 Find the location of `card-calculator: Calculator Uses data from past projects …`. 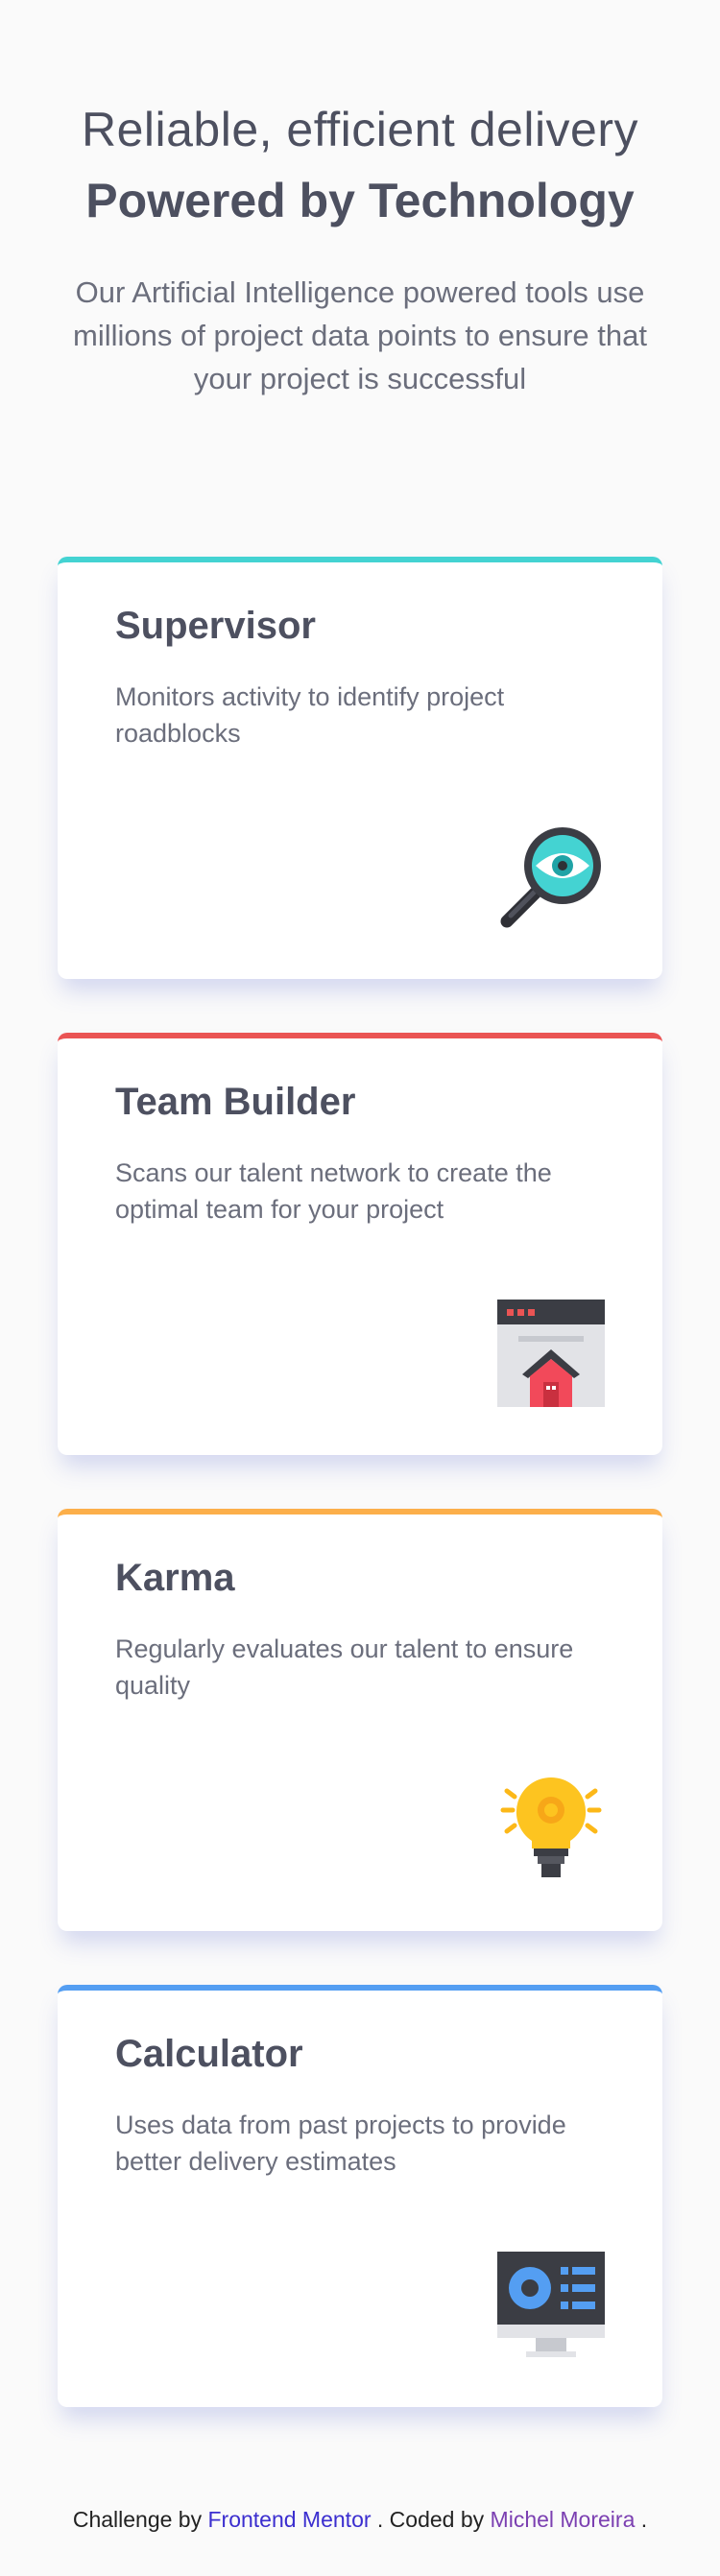

card-calculator: Calculator Uses data from past projects … is located at coordinates (360, 2196).